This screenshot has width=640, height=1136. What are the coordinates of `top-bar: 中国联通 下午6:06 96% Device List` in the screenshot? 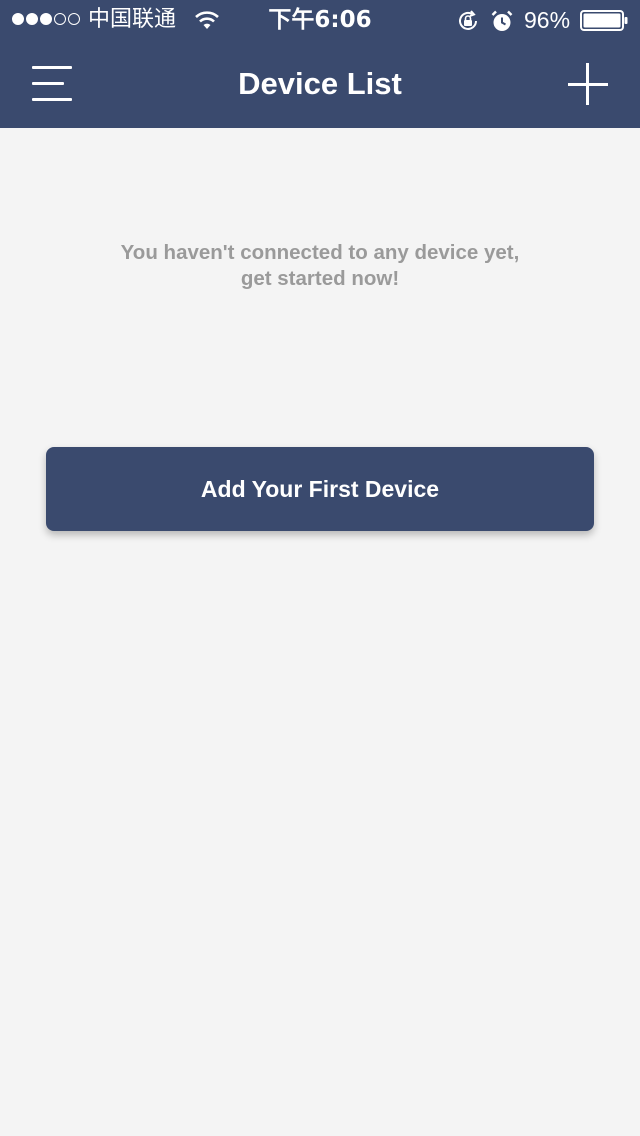 It's located at (320, 64).